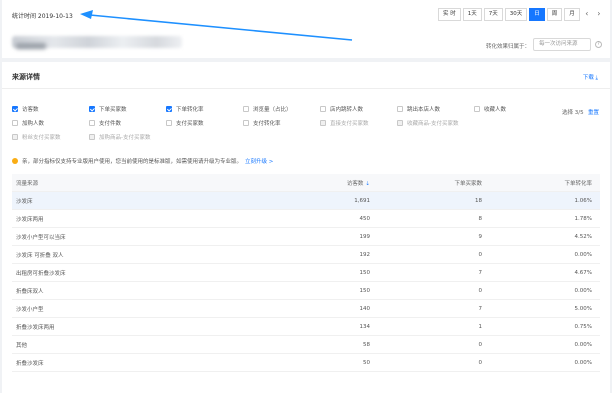 This screenshot has width=612, height=393. Describe the element at coordinates (365, 326) in the screenshot. I see `cell-visitors: 134` at that location.